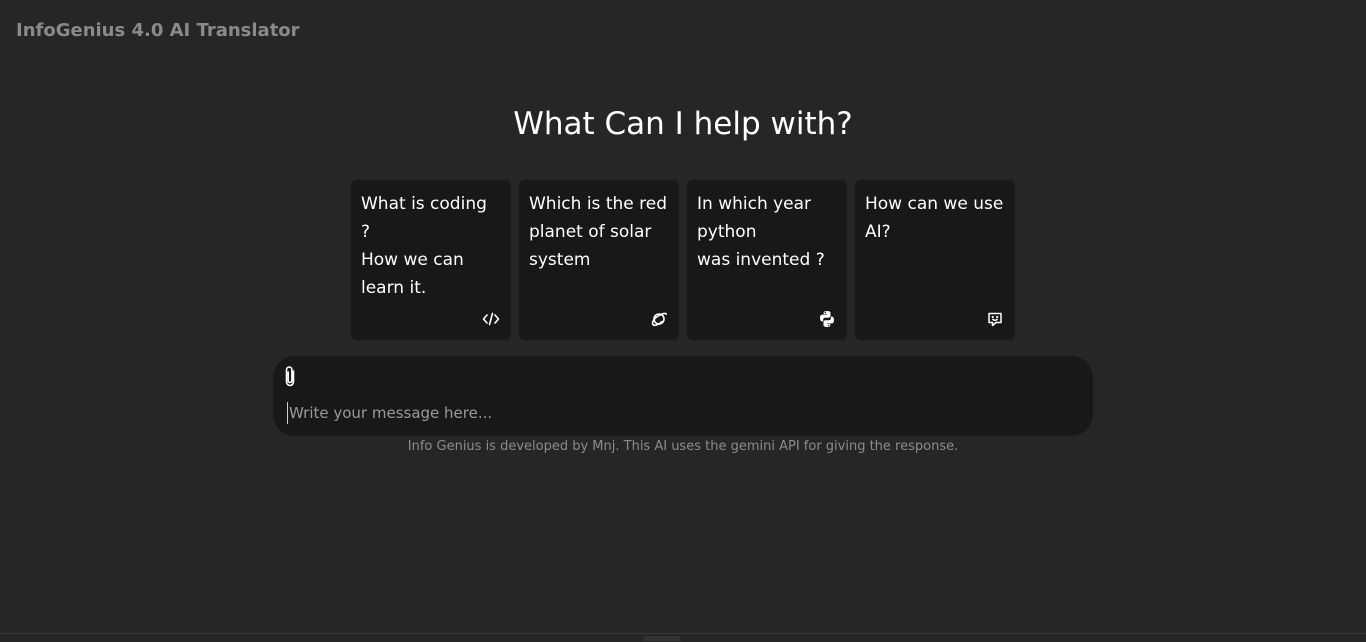  Describe the element at coordinates (827, 319) in the screenshot. I see `python-icon` at that location.